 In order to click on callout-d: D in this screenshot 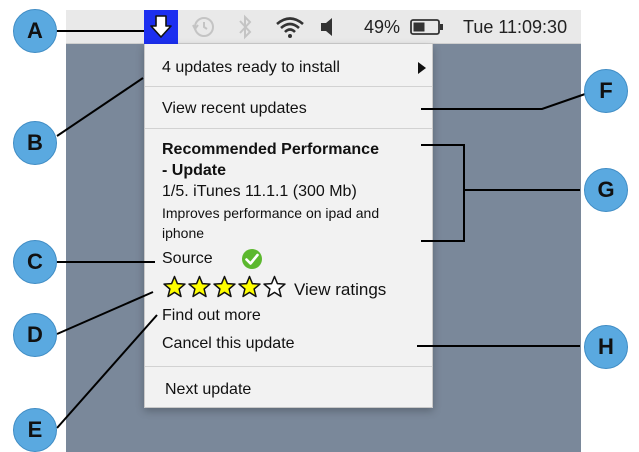, I will do `click(35, 335)`.